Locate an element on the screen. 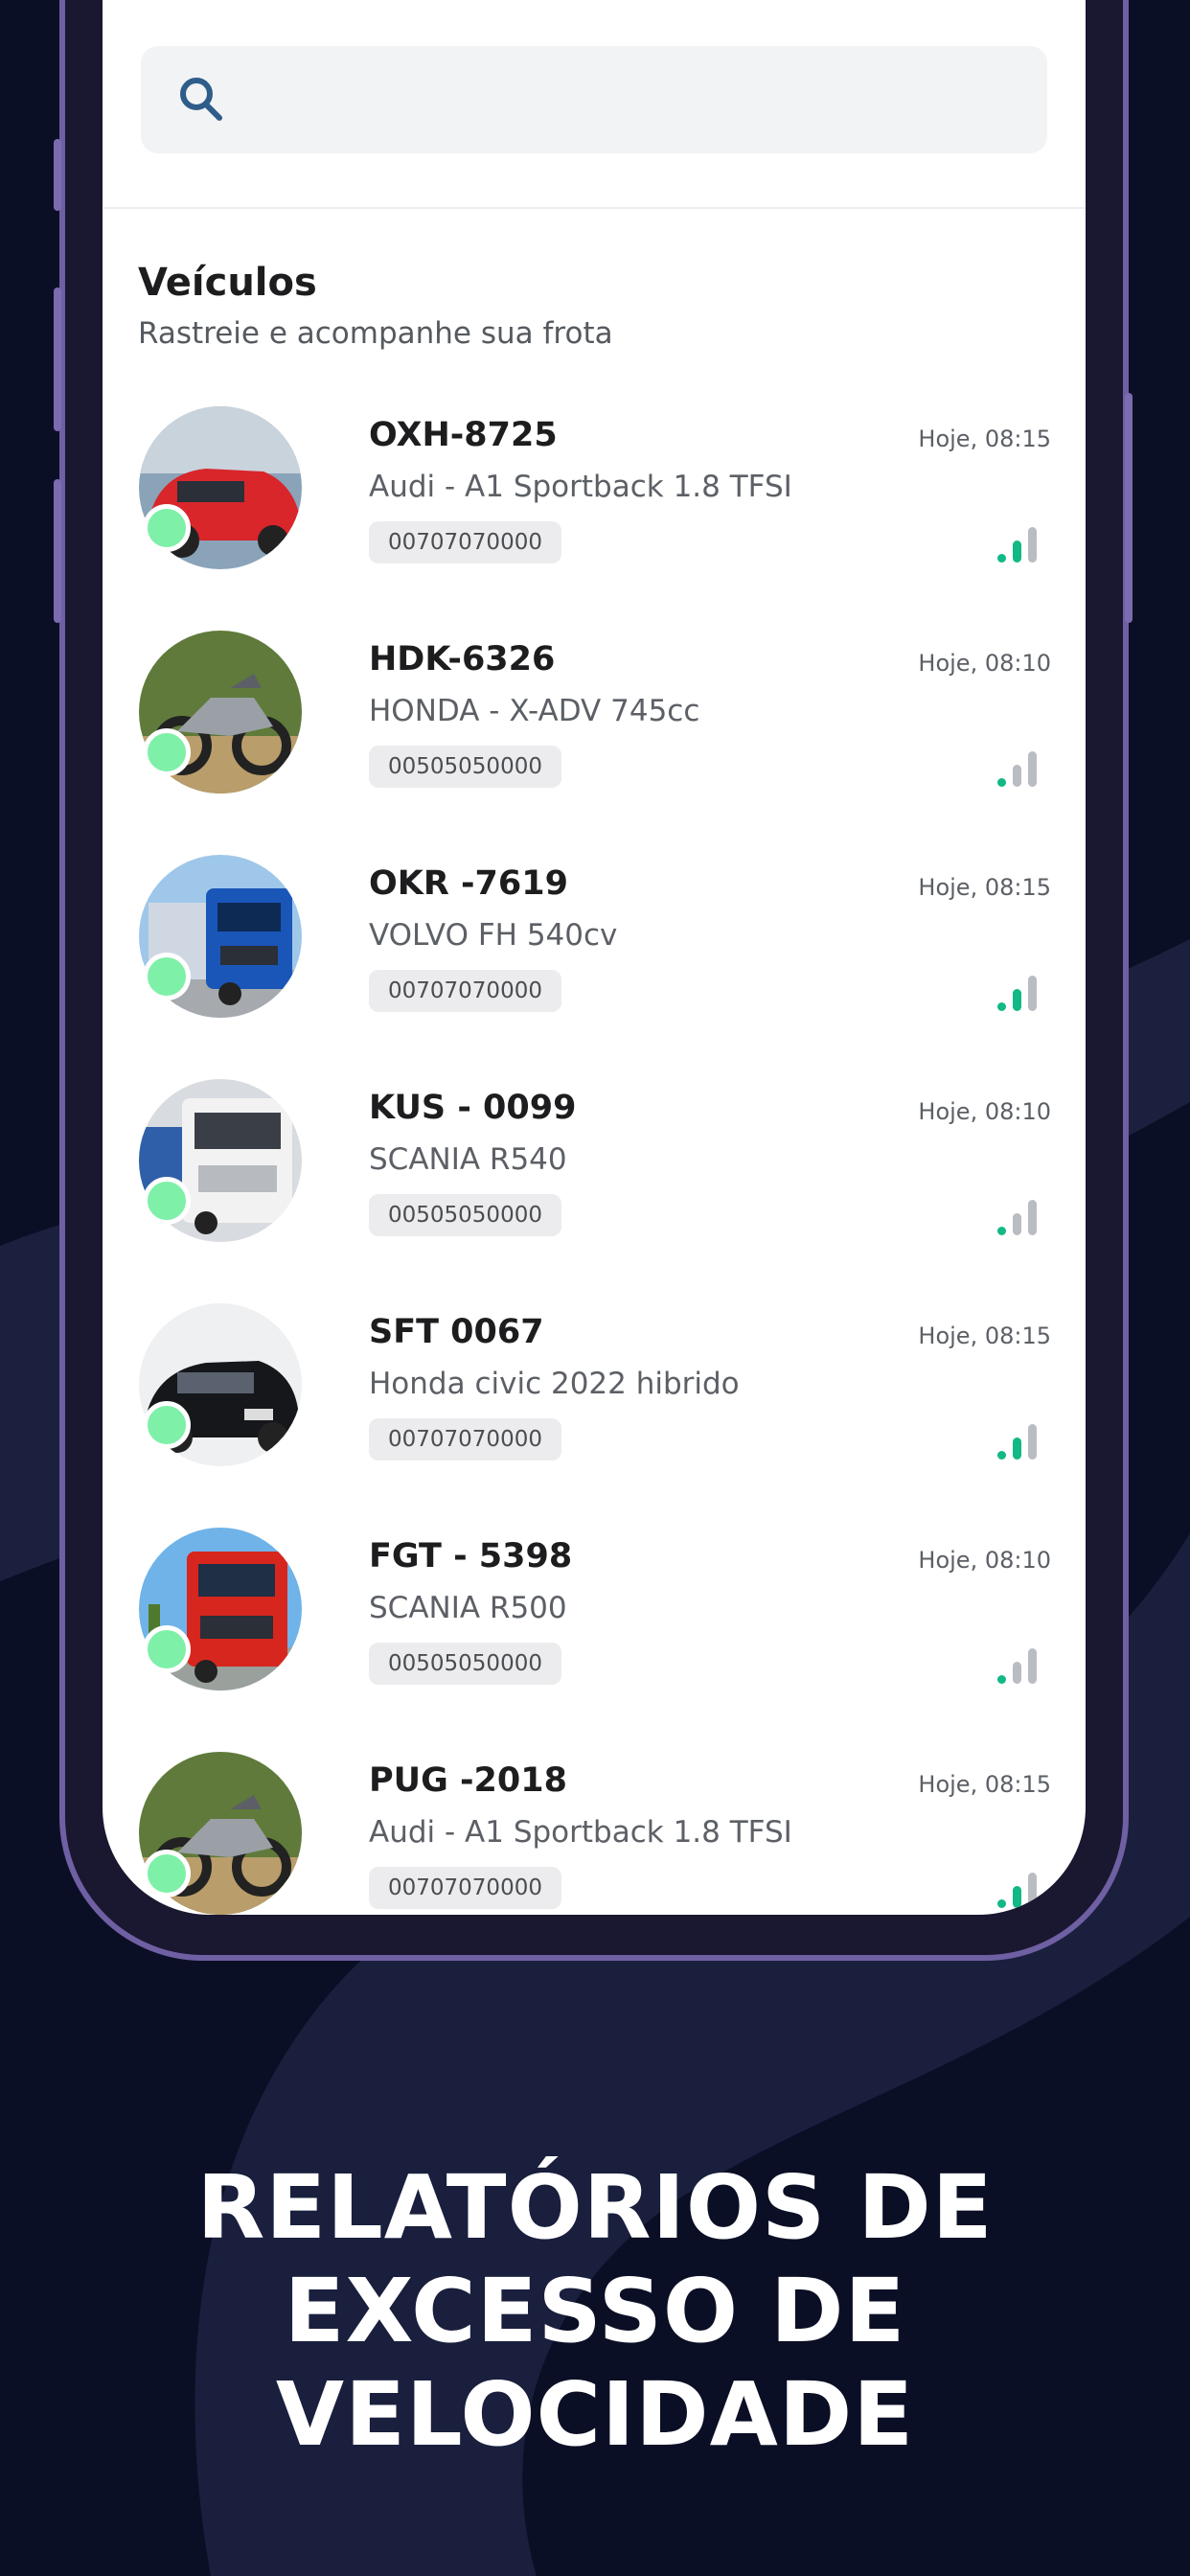  vehicle-plate: HDK-6326 is located at coordinates (463, 659).